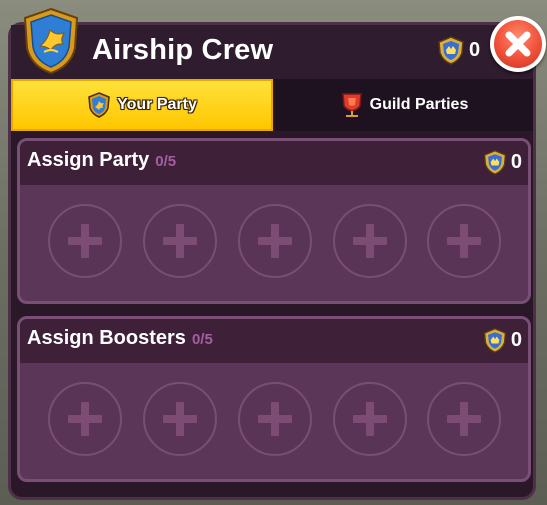 Image resolution: width=547 pixels, height=505 pixels. I want to click on close-button-face, so click(518, 44).